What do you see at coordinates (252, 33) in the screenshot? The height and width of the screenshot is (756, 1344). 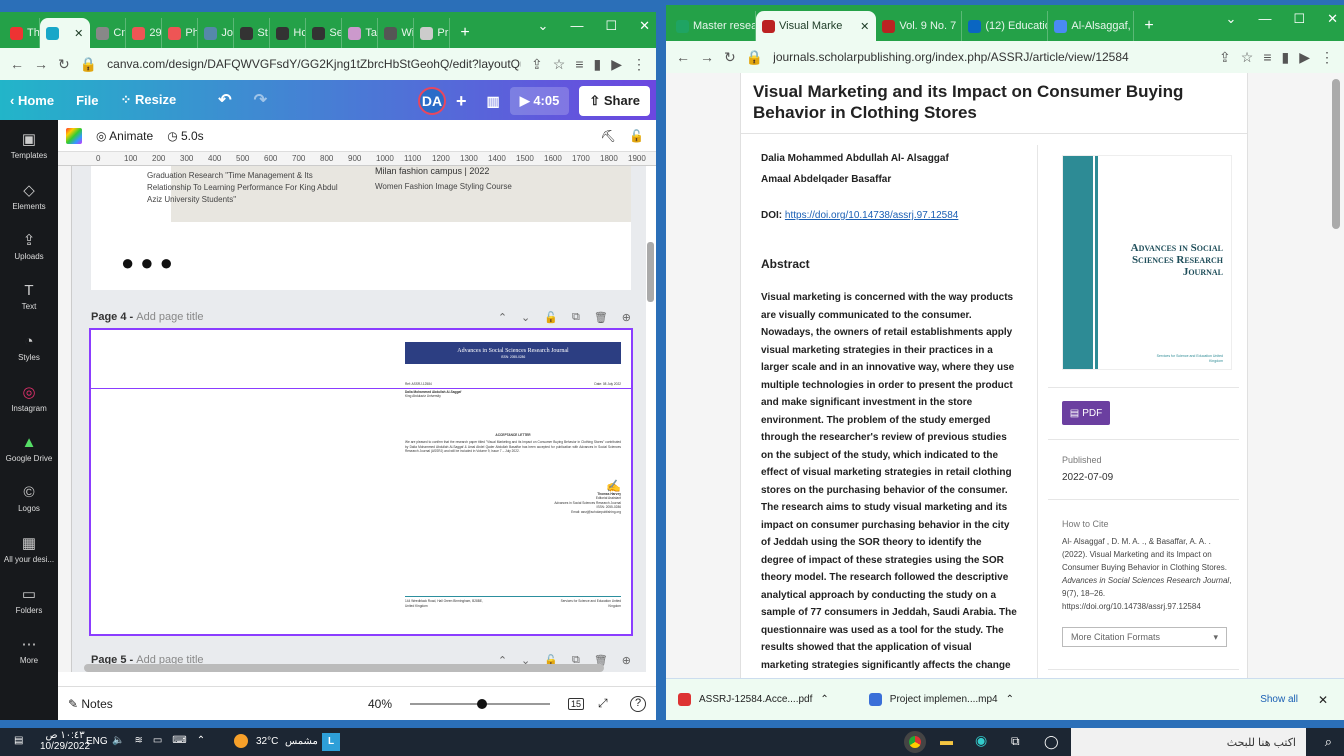 I see `browser-tab: St` at bounding box center [252, 33].